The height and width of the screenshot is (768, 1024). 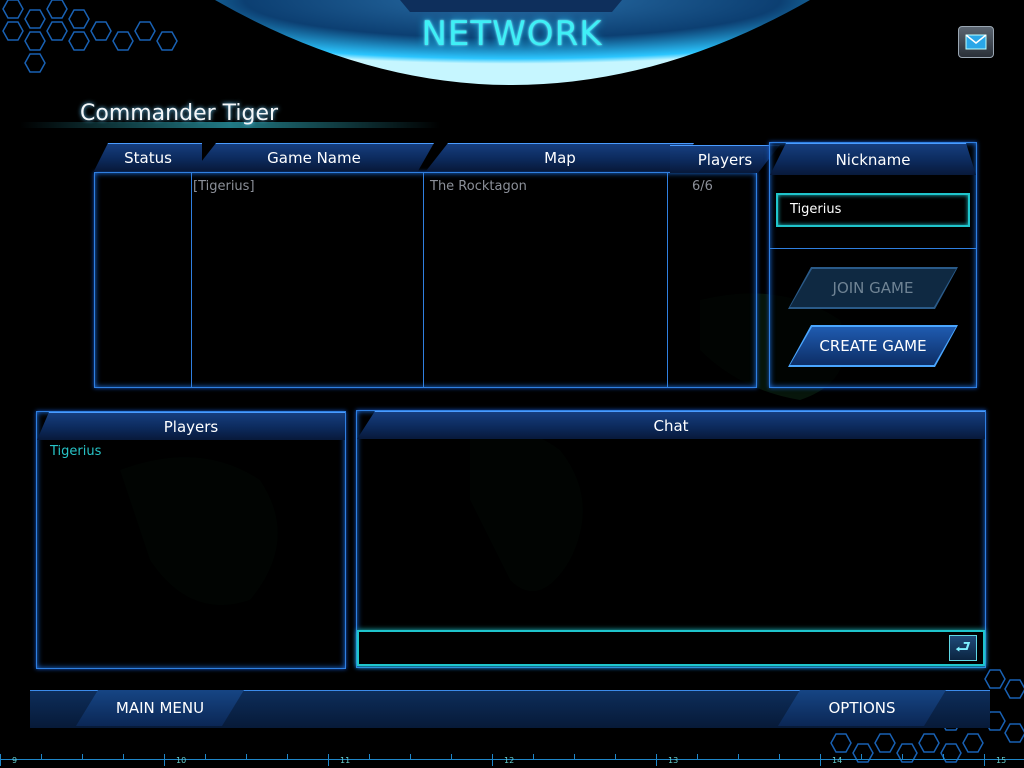 What do you see at coordinates (345, 760) in the screenshot?
I see `ruler-tick-label: 11` at bounding box center [345, 760].